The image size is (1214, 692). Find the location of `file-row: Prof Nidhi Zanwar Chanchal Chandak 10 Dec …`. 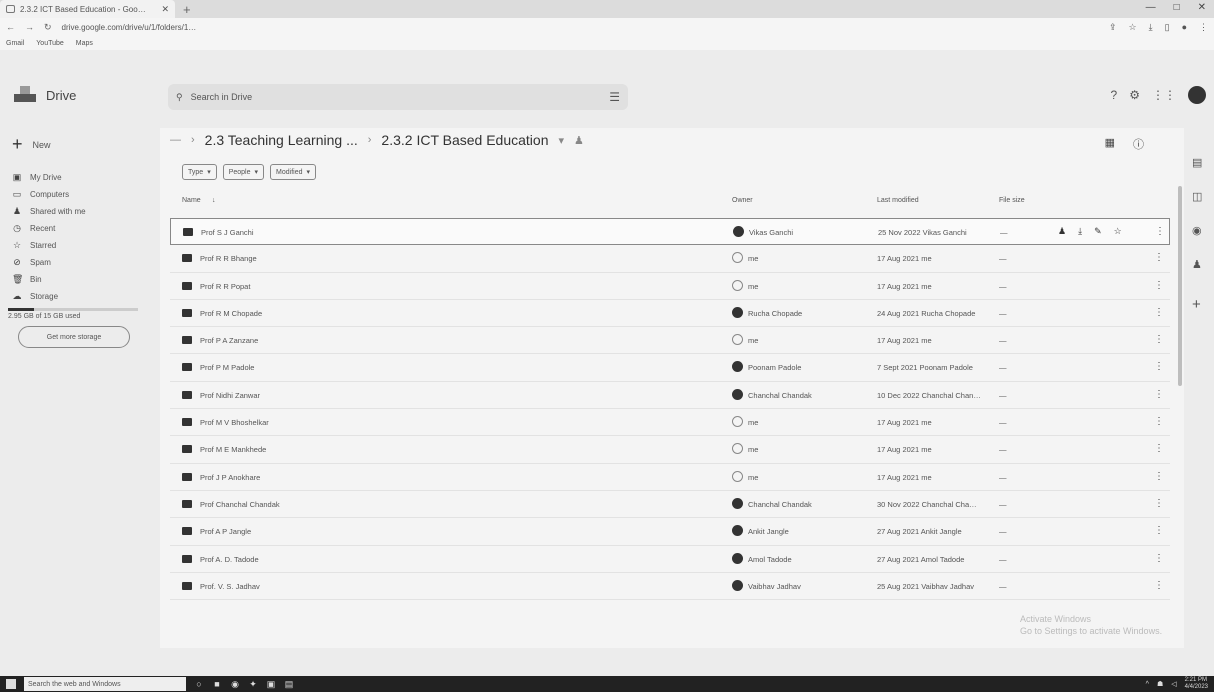

file-row: Prof Nidhi Zanwar Chanchal Chandak 10 Dec … is located at coordinates (670, 396).